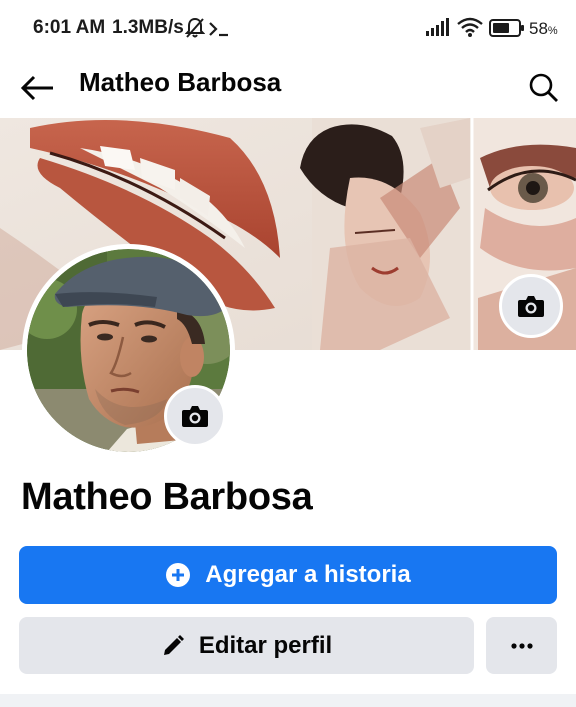  I want to click on edit-profile-label: Editar perfil, so click(265, 645).